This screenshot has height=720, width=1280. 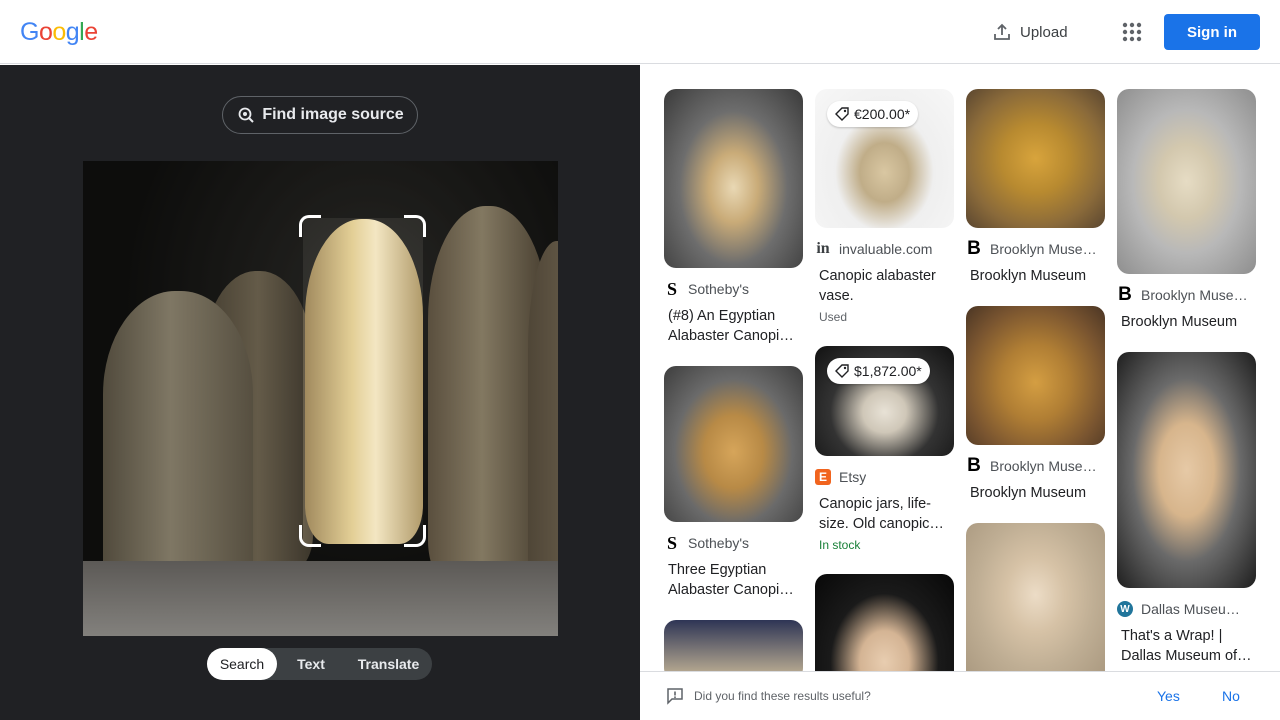 What do you see at coordinates (59, 32) in the screenshot?
I see `google-logo: Google` at bounding box center [59, 32].